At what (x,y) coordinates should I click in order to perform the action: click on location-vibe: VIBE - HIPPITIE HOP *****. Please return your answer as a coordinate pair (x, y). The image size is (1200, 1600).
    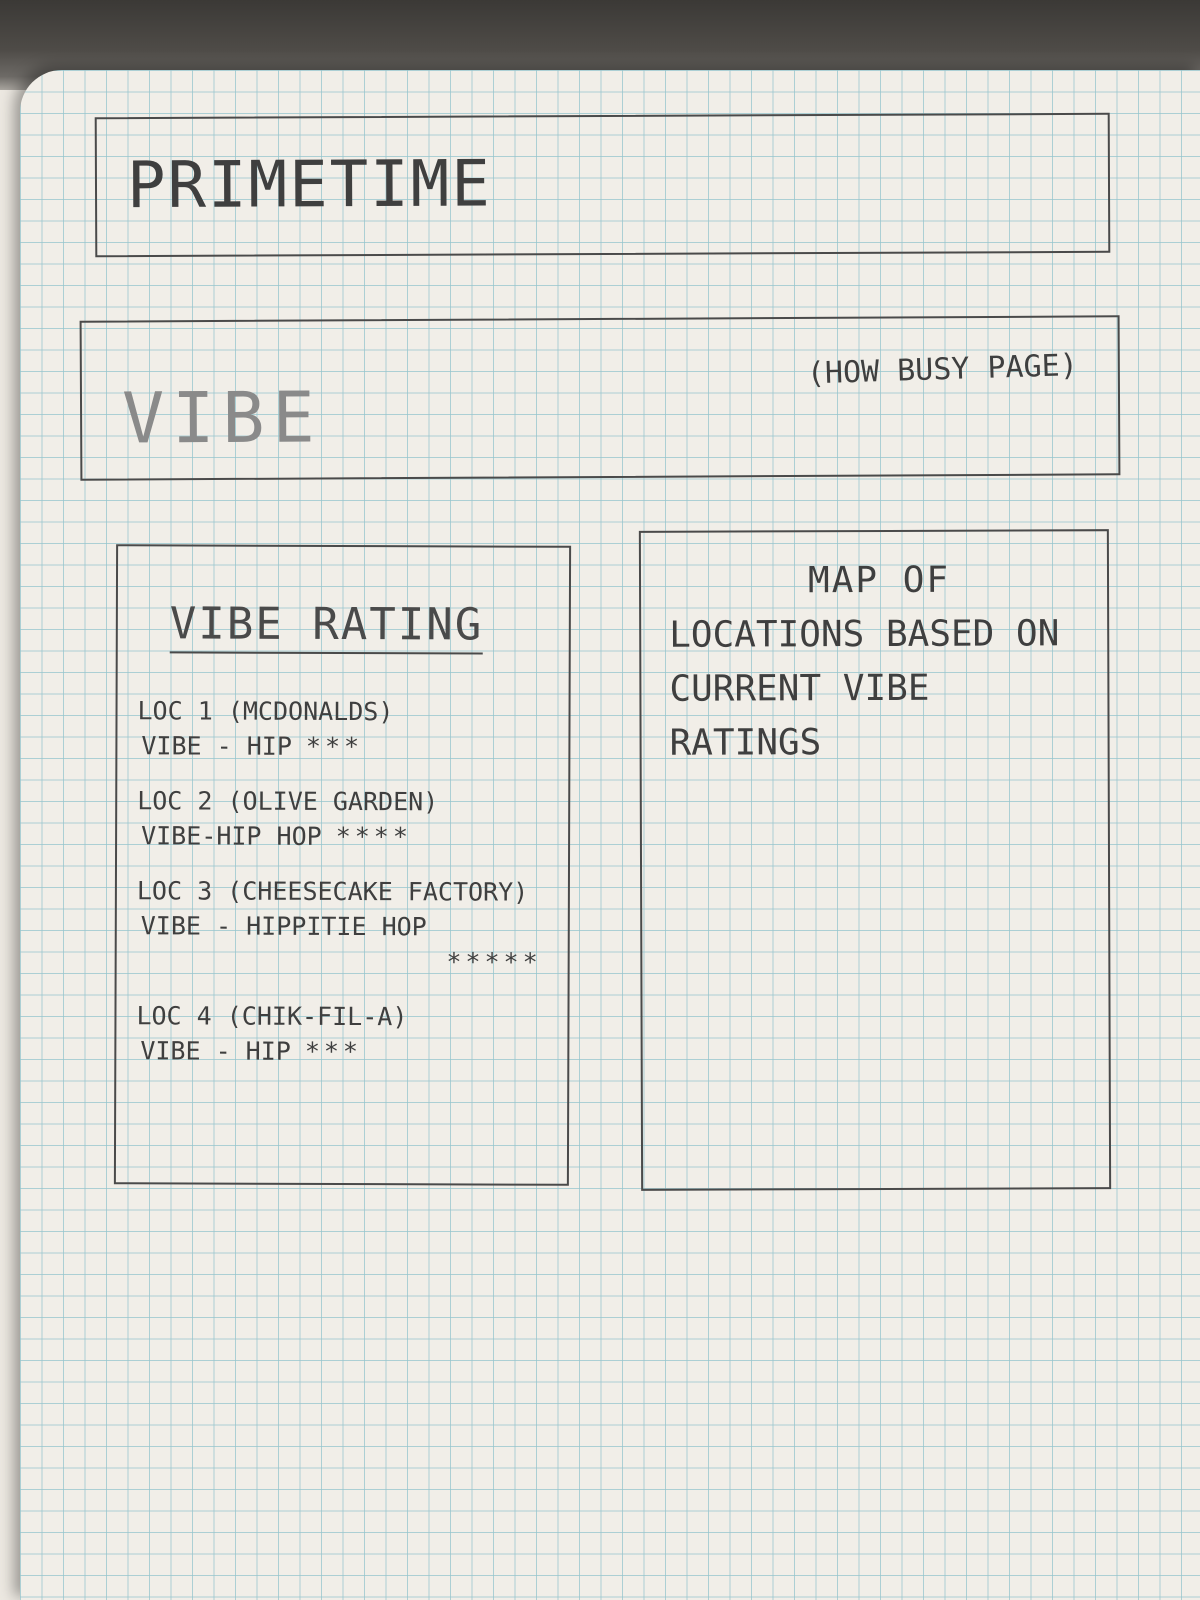
    Looking at the image, I should click on (351, 943).